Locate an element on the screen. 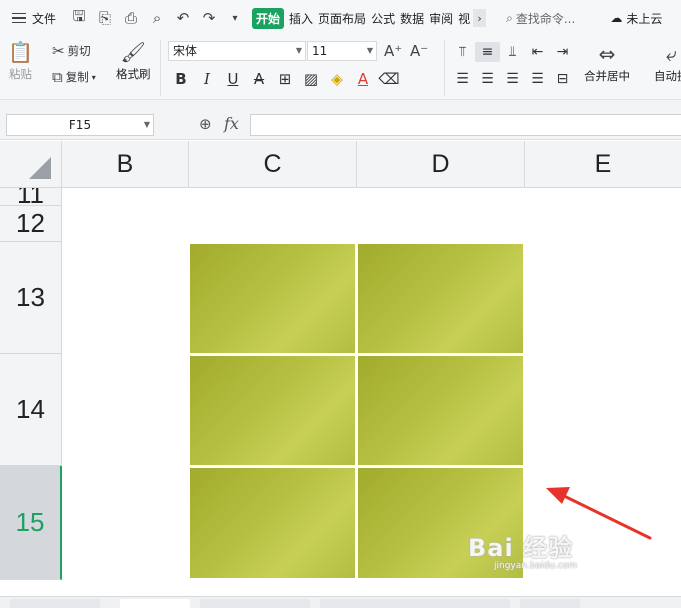 This screenshot has height=608, width=681. tab-review: 审阅 is located at coordinates (441, 18).